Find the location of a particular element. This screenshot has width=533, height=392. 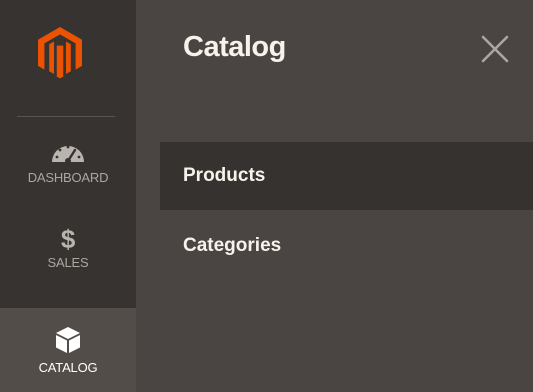

submenu-item-categories: Categories is located at coordinates (346, 246).